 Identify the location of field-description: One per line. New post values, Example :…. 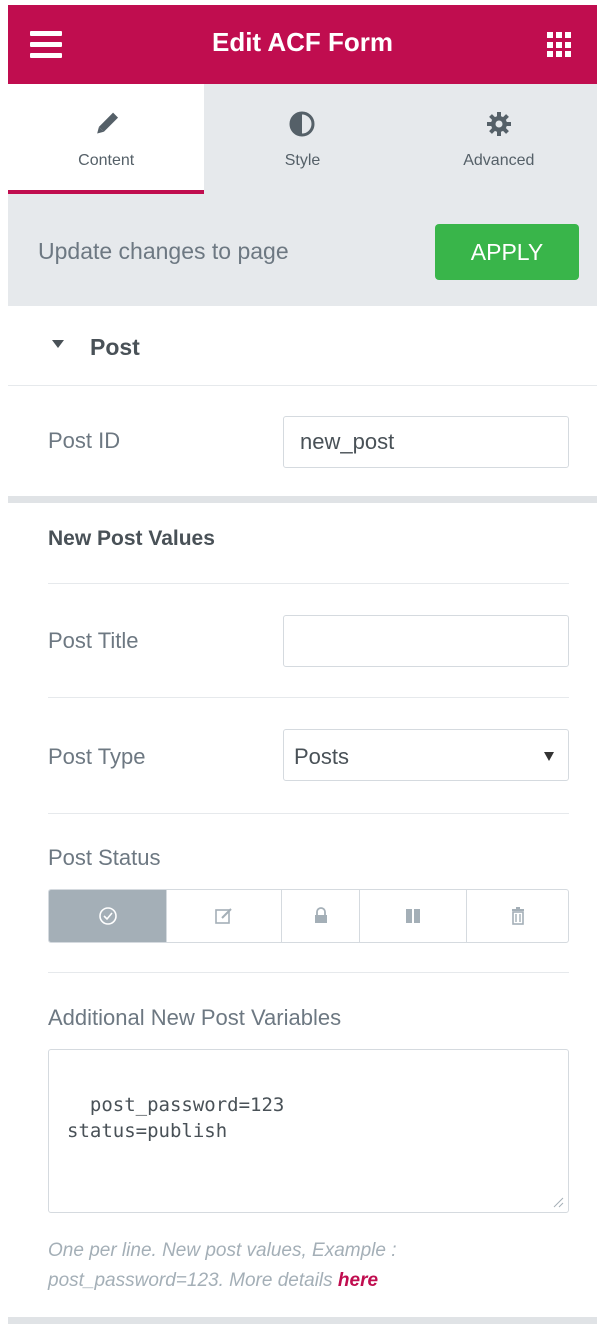
(288, 1266).